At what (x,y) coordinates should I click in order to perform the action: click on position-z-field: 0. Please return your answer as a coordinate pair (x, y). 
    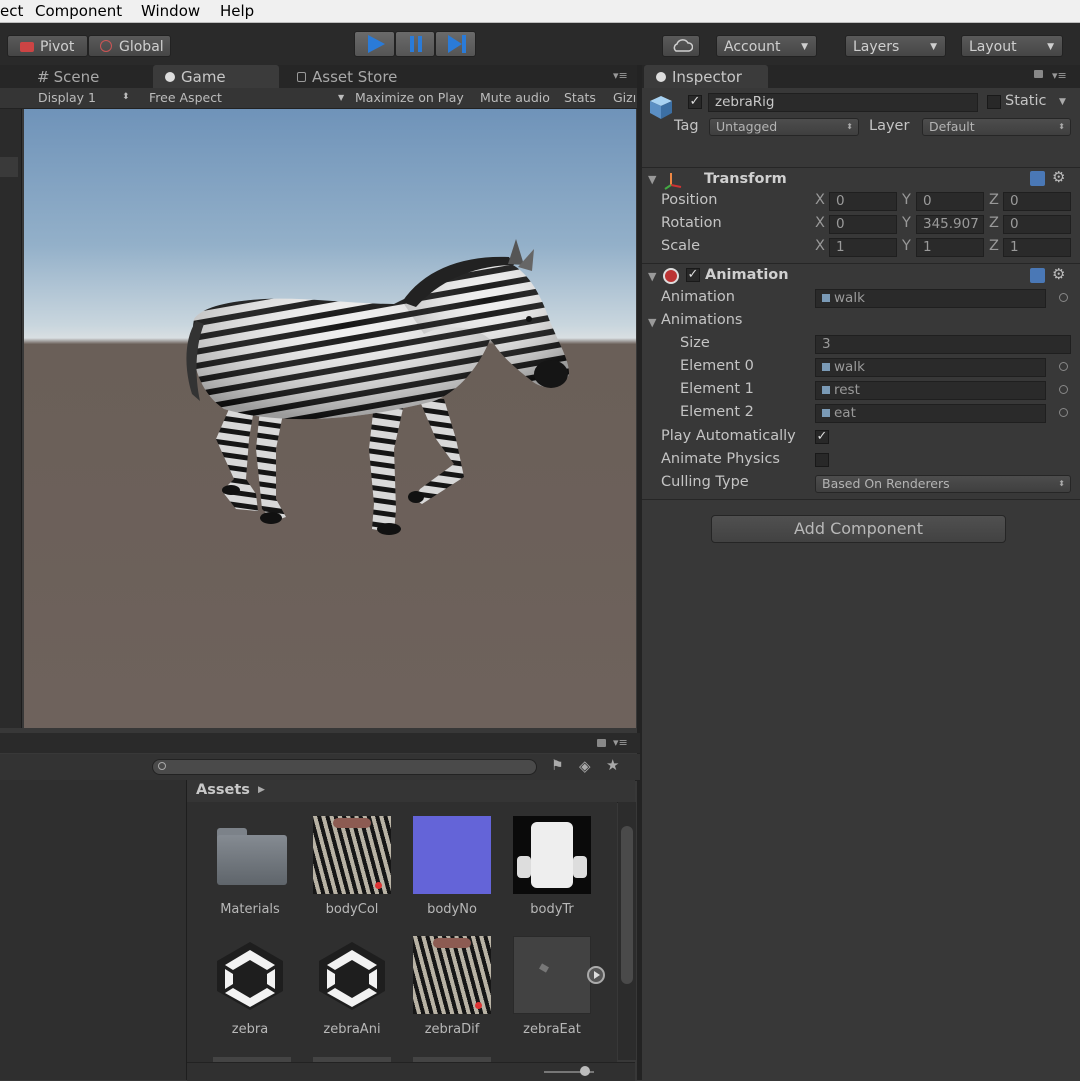
    Looking at the image, I should click on (1037, 201).